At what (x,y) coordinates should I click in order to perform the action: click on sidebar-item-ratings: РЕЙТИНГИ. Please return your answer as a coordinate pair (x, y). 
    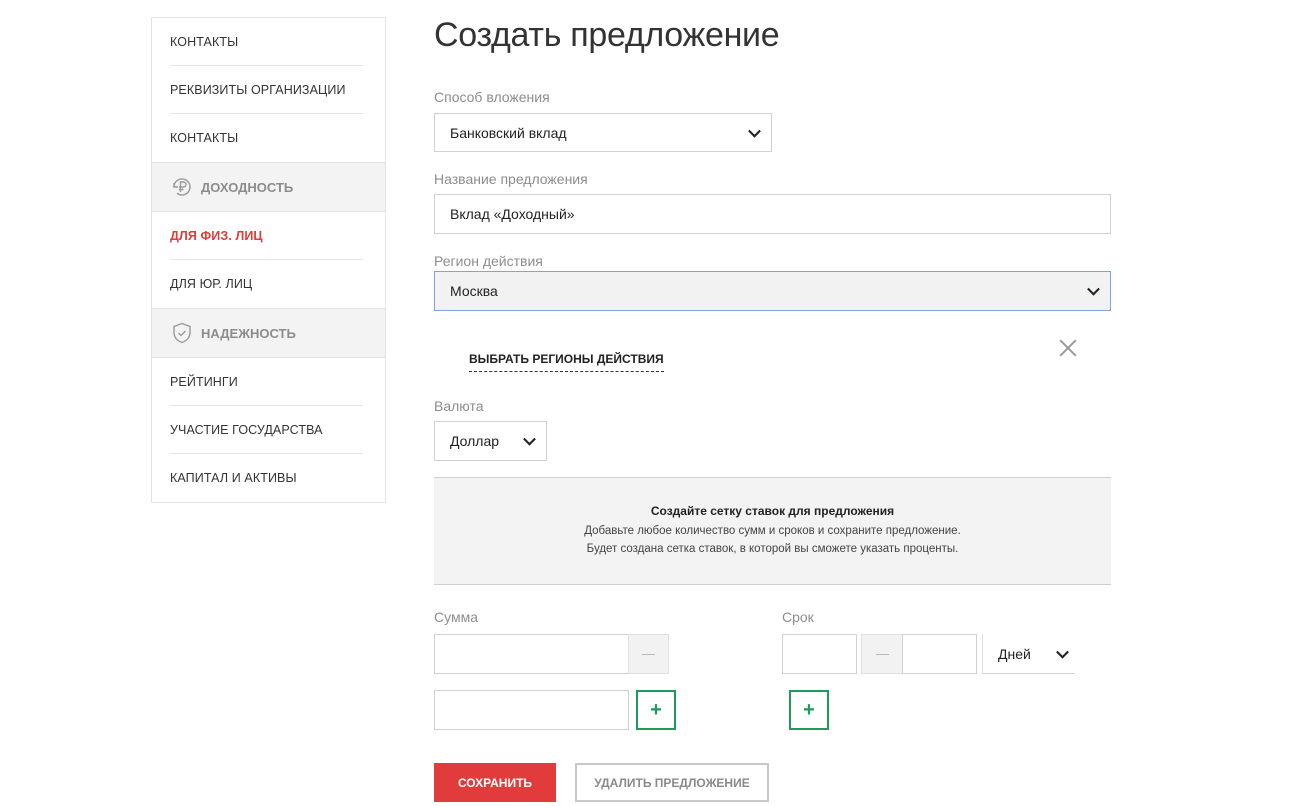
    Looking at the image, I should click on (266, 382).